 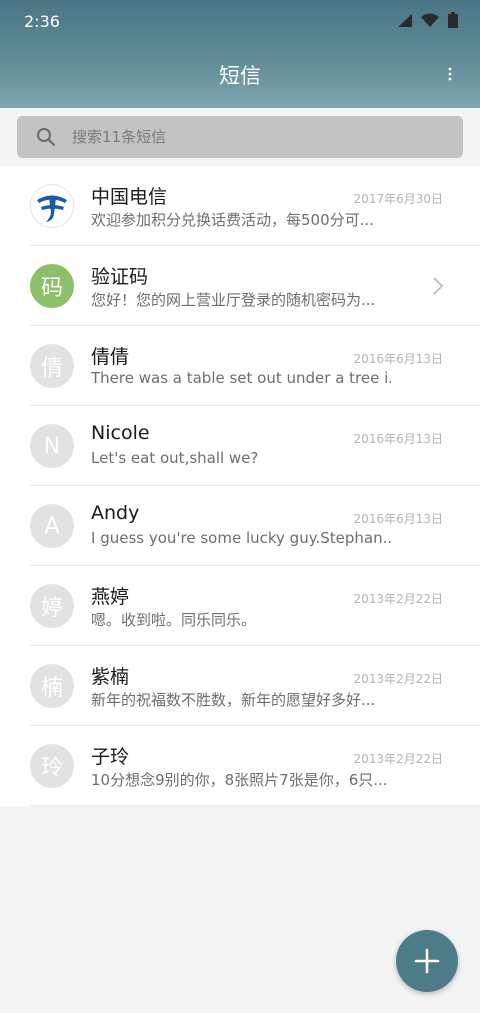 What do you see at coordinates (110, 597) in the screenshot?
I see `conversation-name: 燕婷` at bounding box center [110, 597].